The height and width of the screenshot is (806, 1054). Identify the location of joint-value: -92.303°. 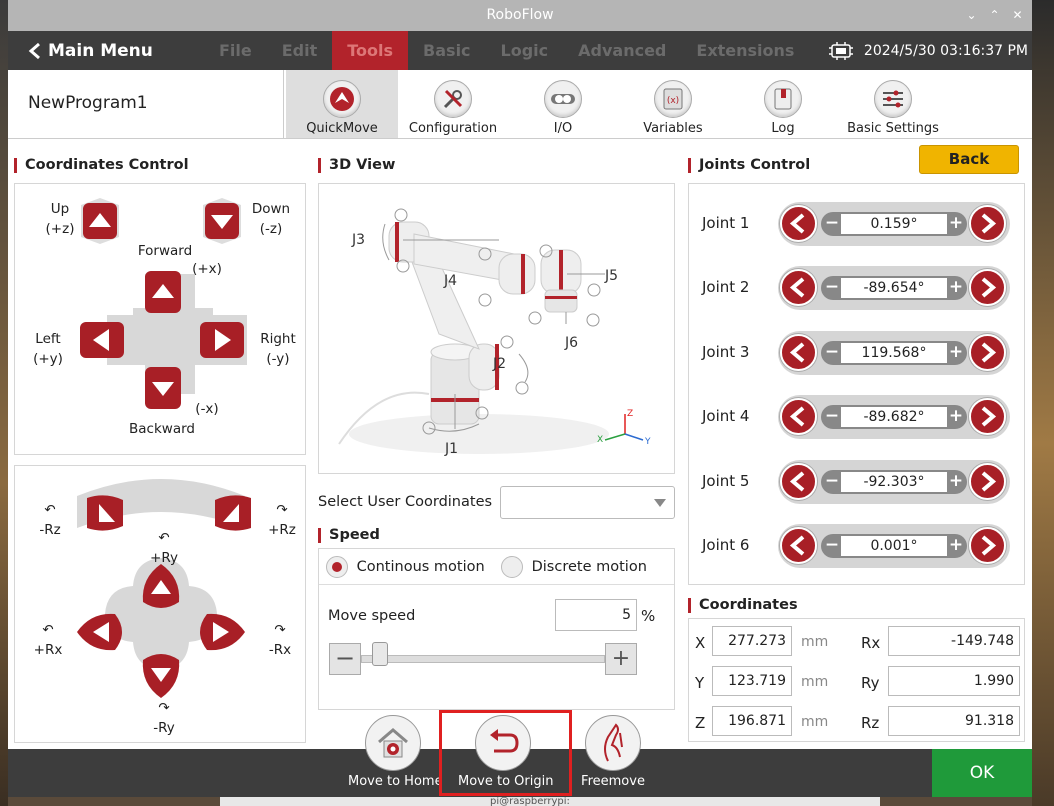
(894, 482).